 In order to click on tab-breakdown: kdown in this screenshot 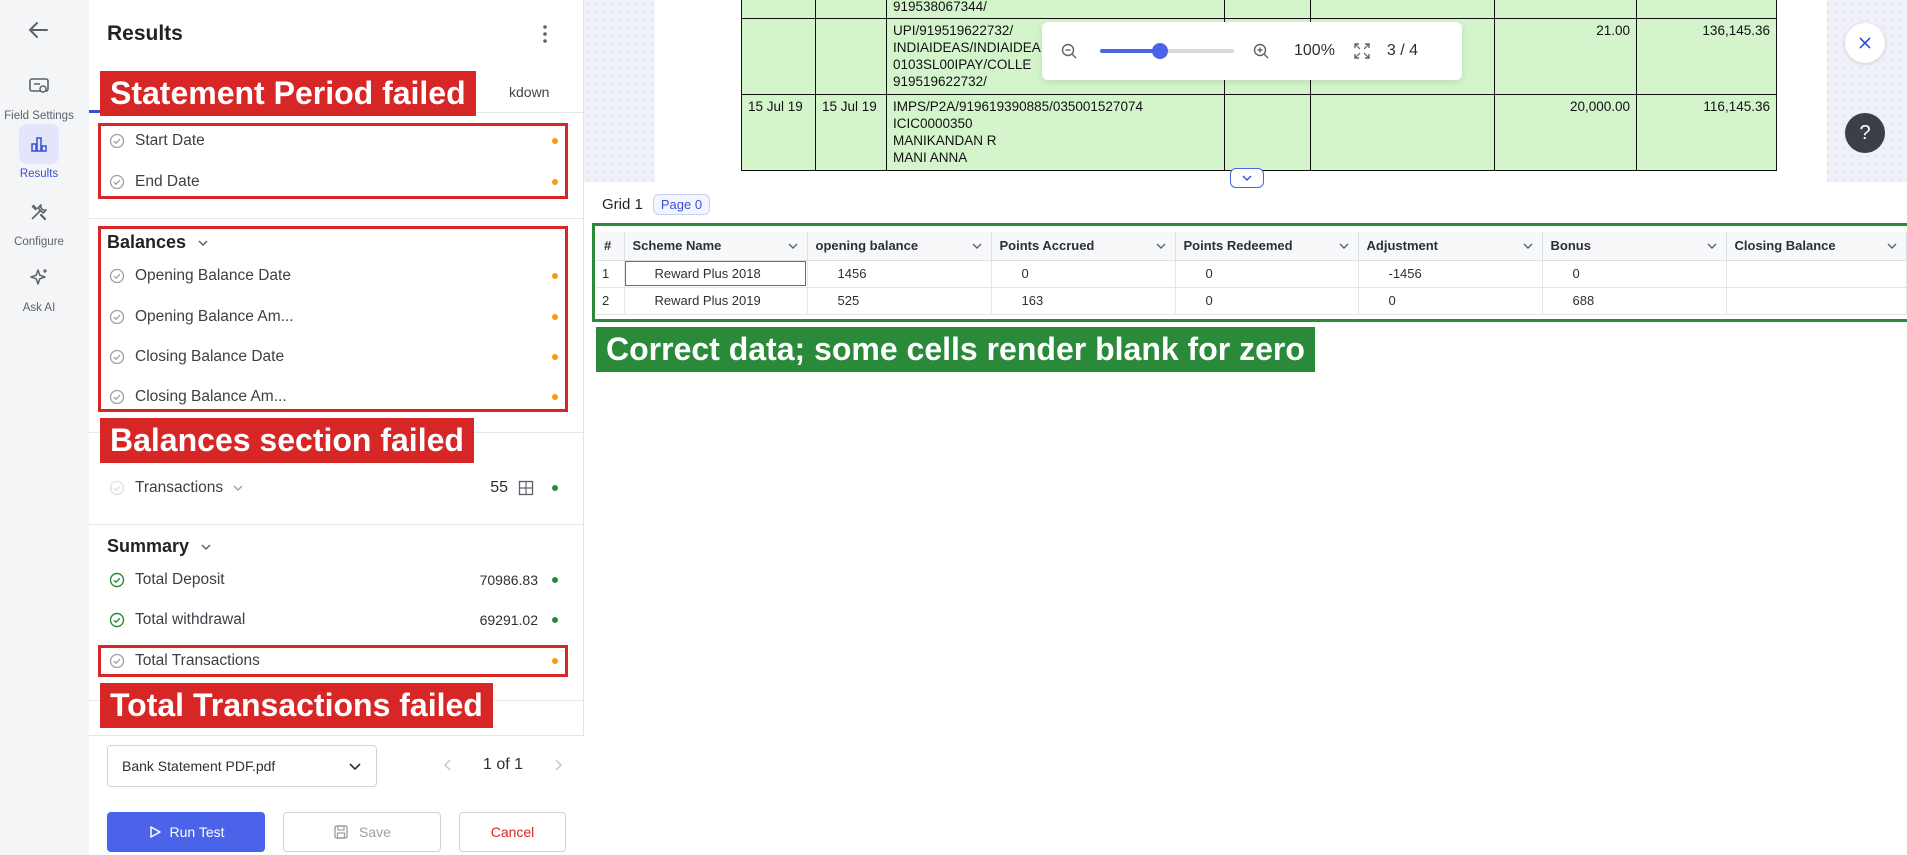, I will do `click(529, 92)`.